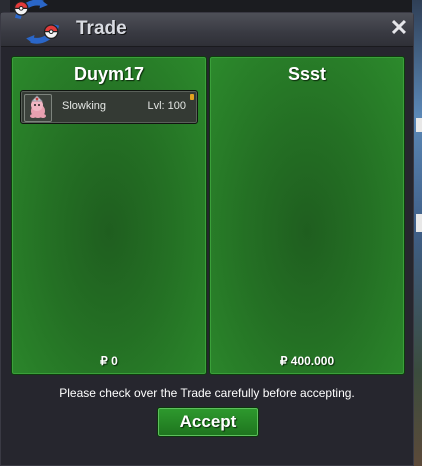  What do you see at coordinates (109, 361) in the screenshot?
I see `money-left: ₽ 0` at bounding box center [109, 361].